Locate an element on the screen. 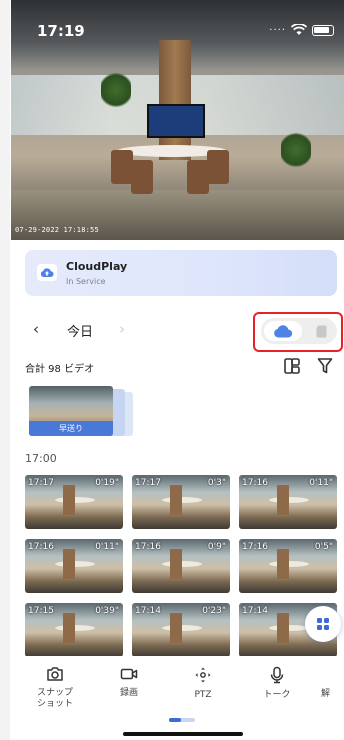 This screenshot has height=740, width=344. record-label: 録画 is located at coordinates (128, 693).